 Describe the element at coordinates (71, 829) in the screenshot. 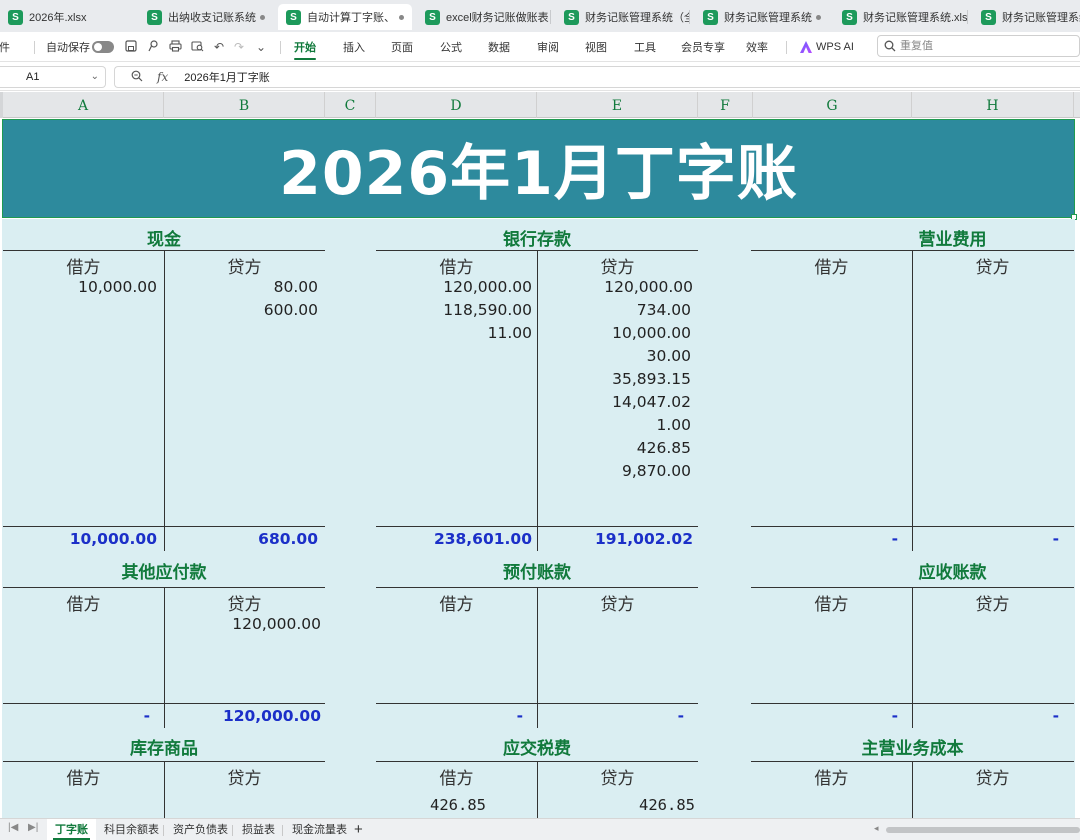

I see `sheet-tab-active: 丁字账` at that location.